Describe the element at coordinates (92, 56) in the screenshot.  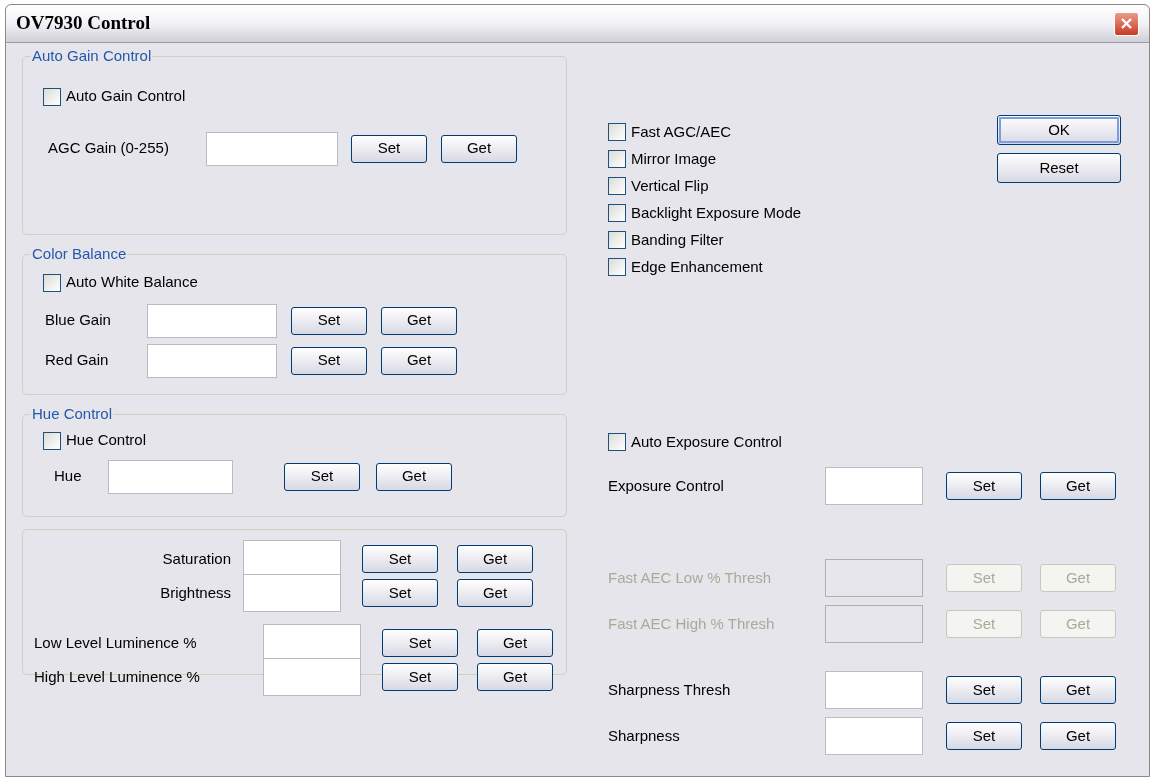
I see `group-title: Auto Gain Control` at that location.